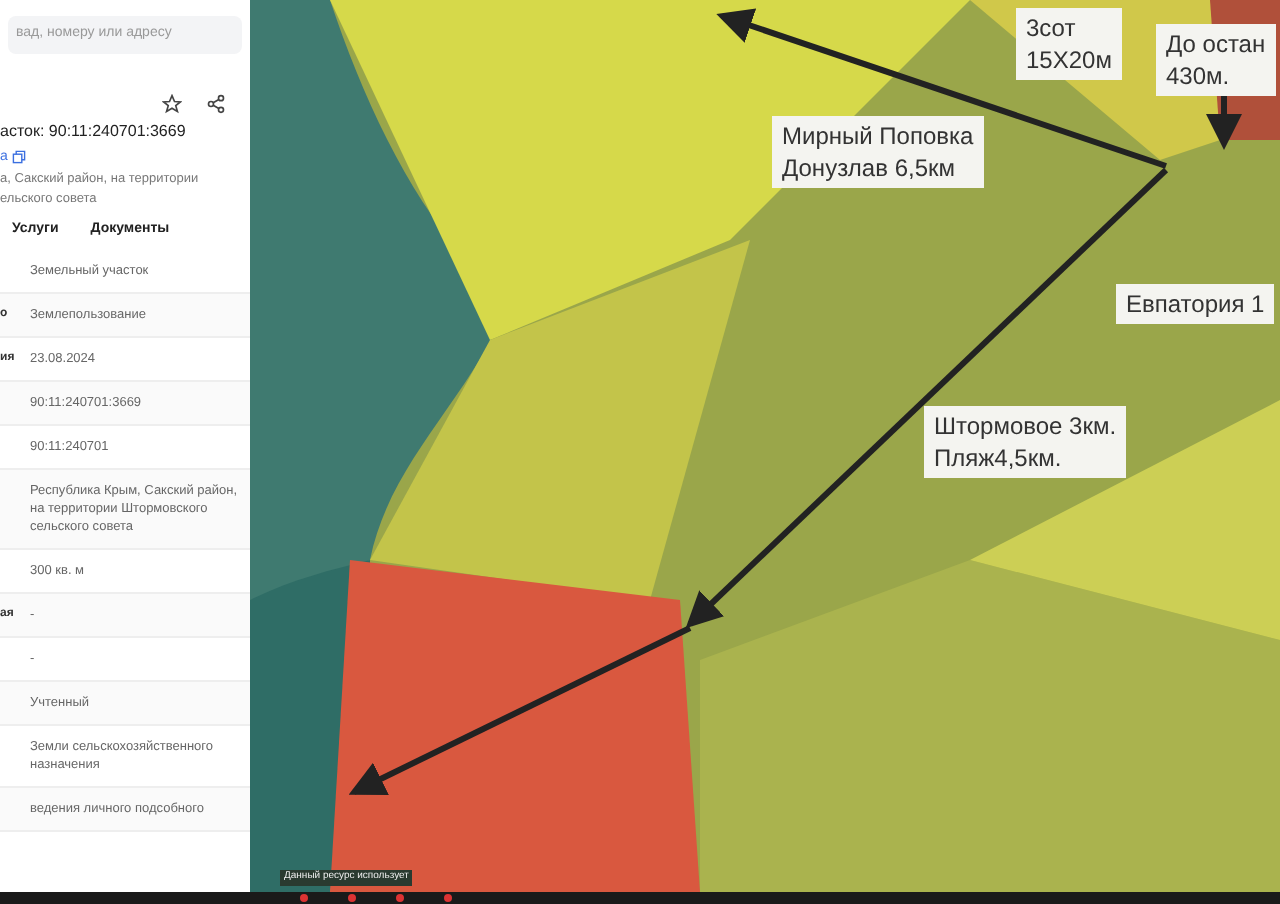  Describe the element at coordinates (172, 103) in the screenshot. I see `star-icon` at that location.